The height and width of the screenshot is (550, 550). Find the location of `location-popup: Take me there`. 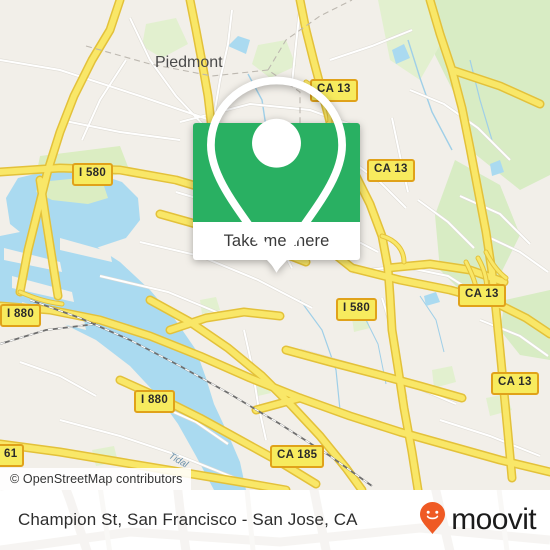

location-popup: Take me there is located at coordinates (276, 174).